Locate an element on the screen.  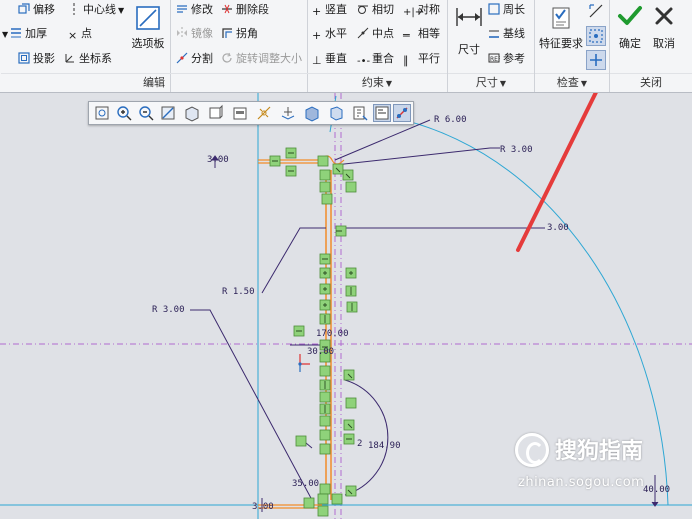
shaded-view-icon is located at coordinates (312, 114).